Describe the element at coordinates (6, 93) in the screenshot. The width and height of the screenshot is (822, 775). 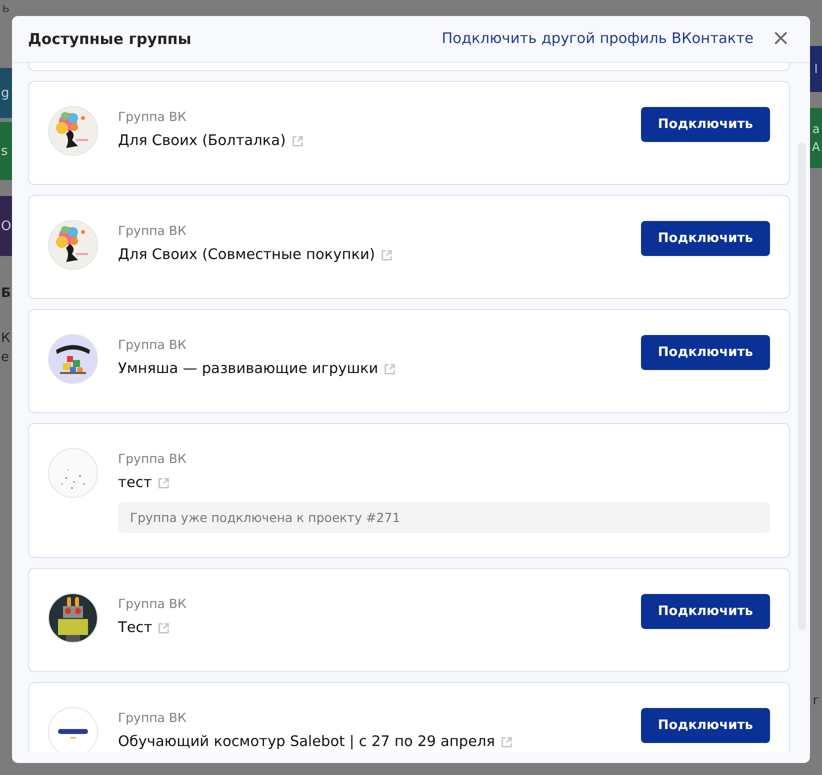
I see `page-tile: g` at that location.